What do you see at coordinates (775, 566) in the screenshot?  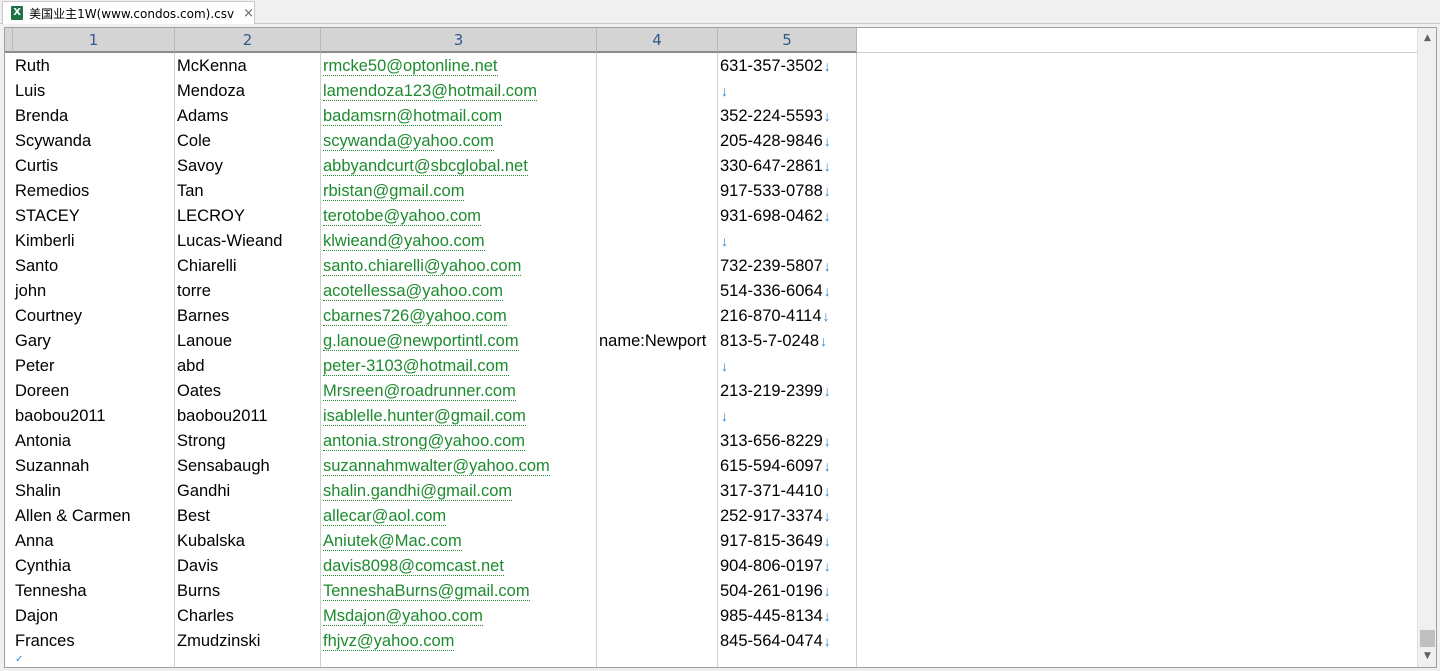 I see `cell-phone: 904-806-0197↓` at bounding box center [775, 566].